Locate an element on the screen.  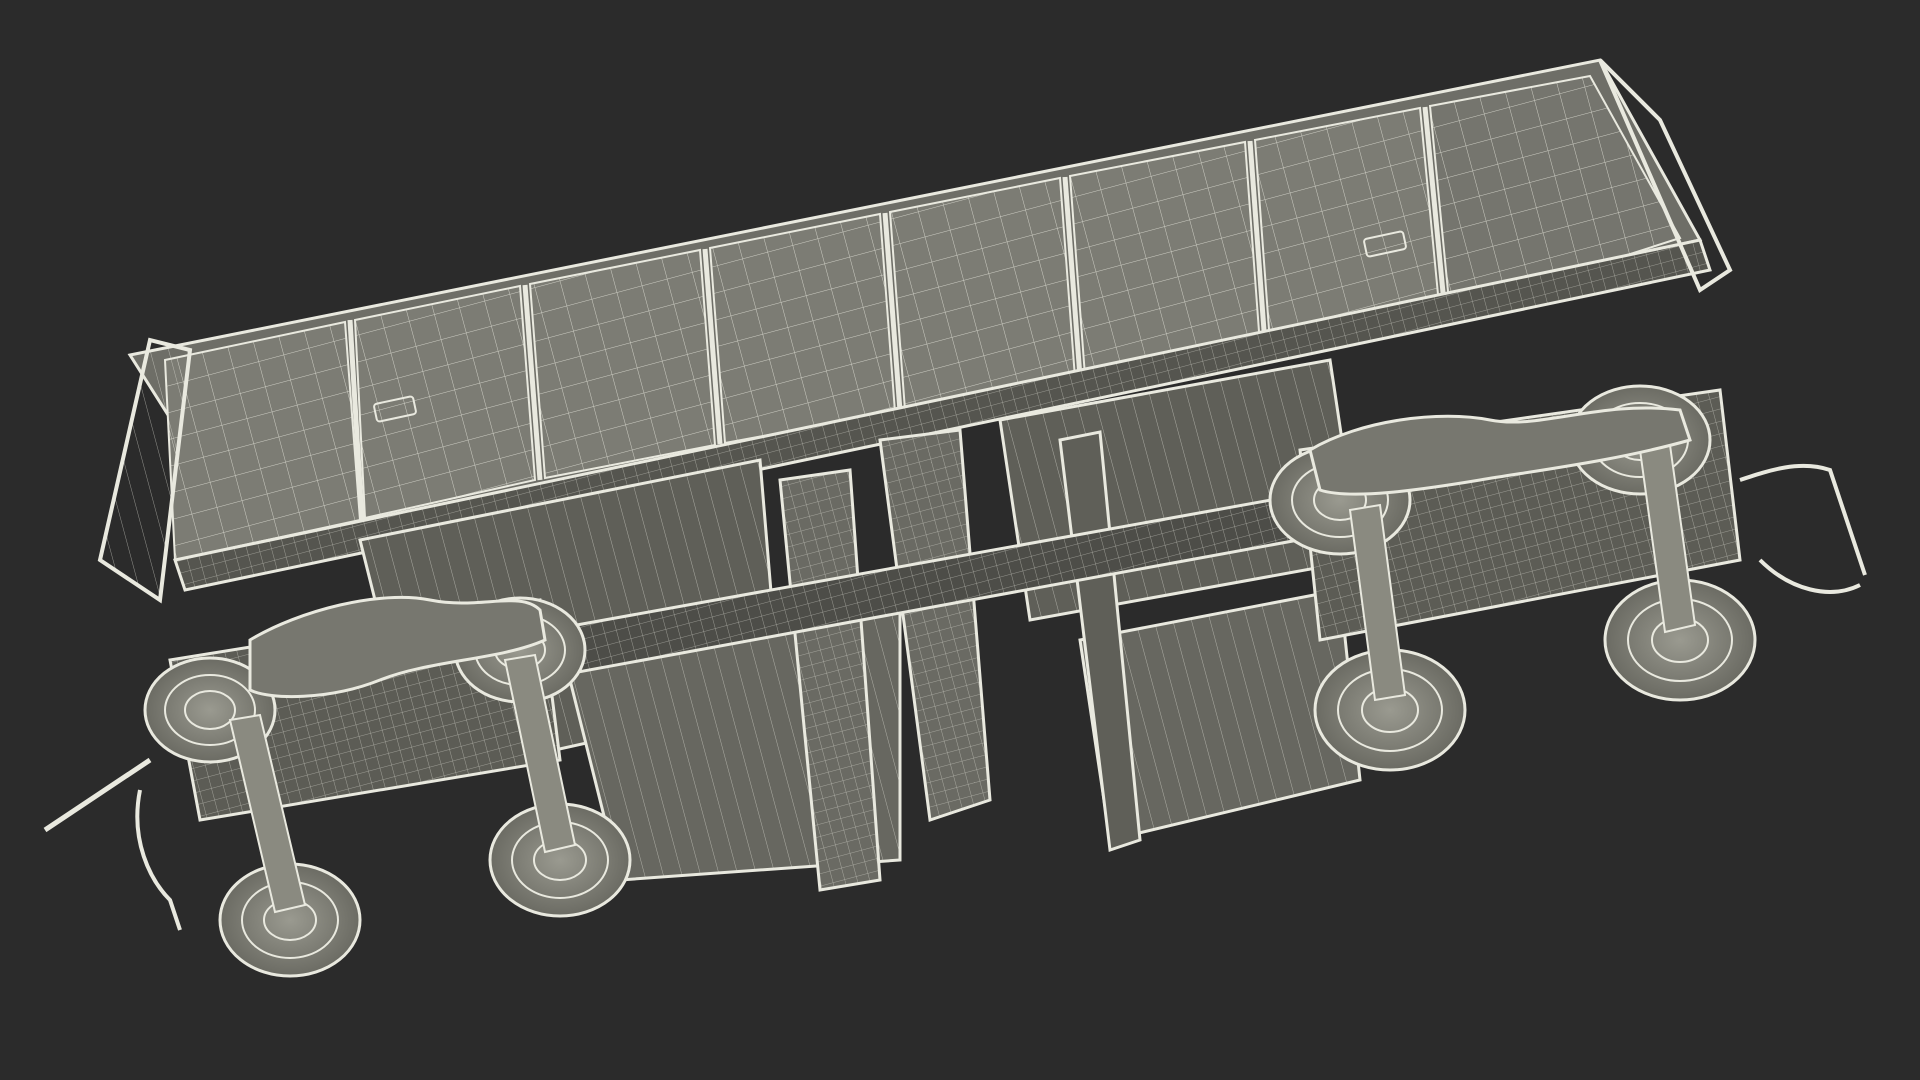
bogie-right is located at coordinates (1512, 578).